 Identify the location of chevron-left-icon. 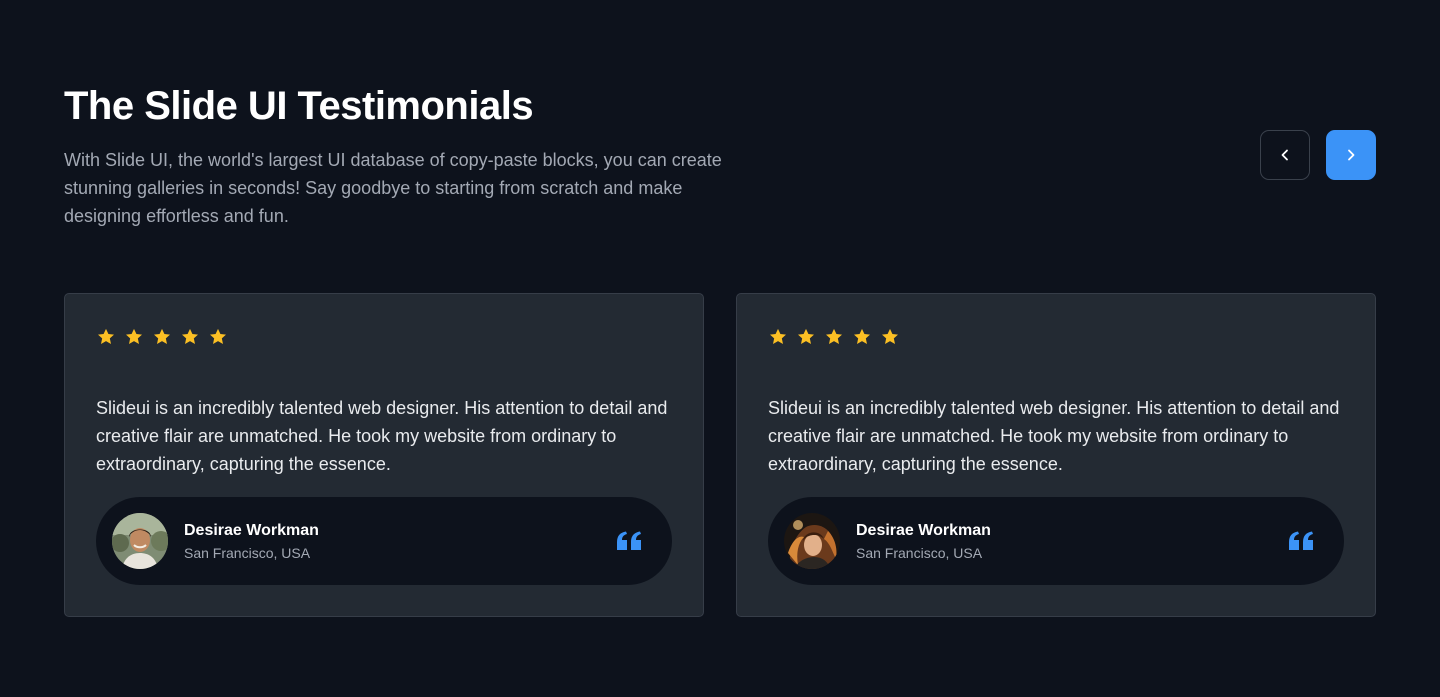
(1284, 155).